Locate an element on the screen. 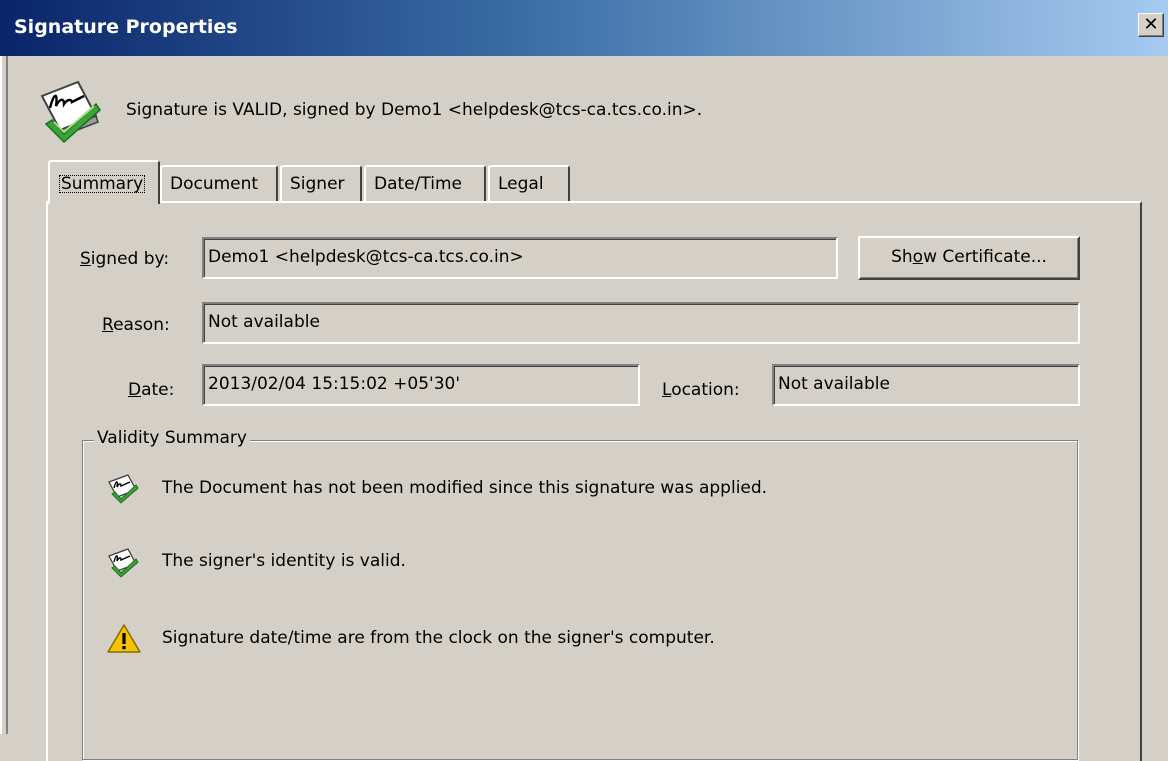  window-title: Signature Properties is located at coordinates (126, 27).